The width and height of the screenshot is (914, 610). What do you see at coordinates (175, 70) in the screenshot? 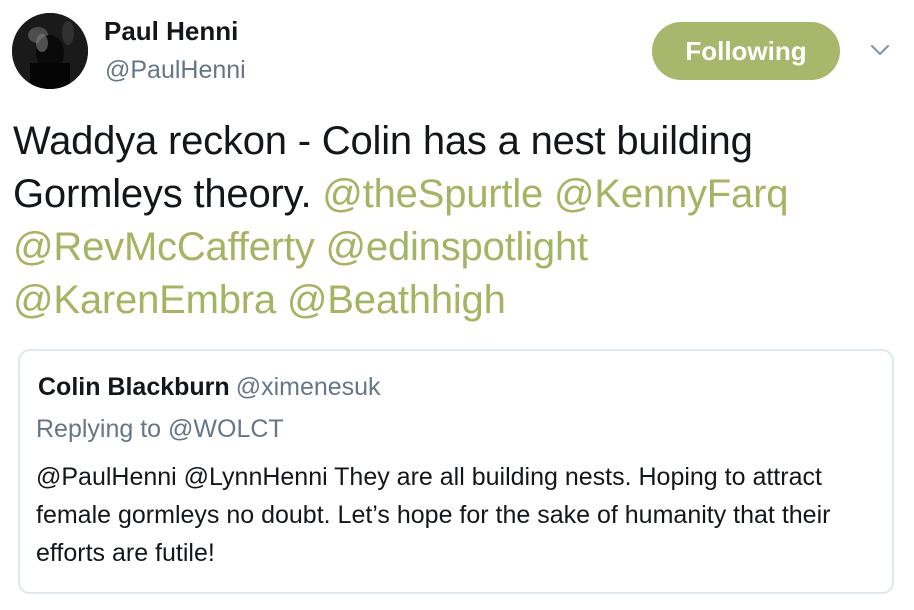
I see `author-handle: @PaulHenni` at bounding box center [175, 70].